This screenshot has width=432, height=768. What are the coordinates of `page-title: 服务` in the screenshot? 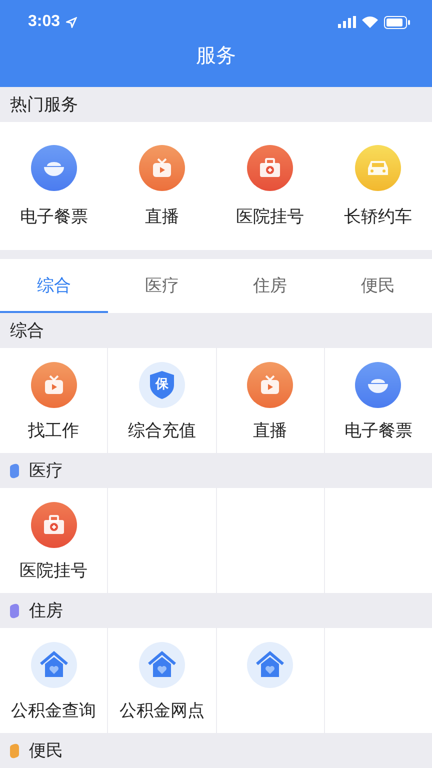 It's located at (216, 55).